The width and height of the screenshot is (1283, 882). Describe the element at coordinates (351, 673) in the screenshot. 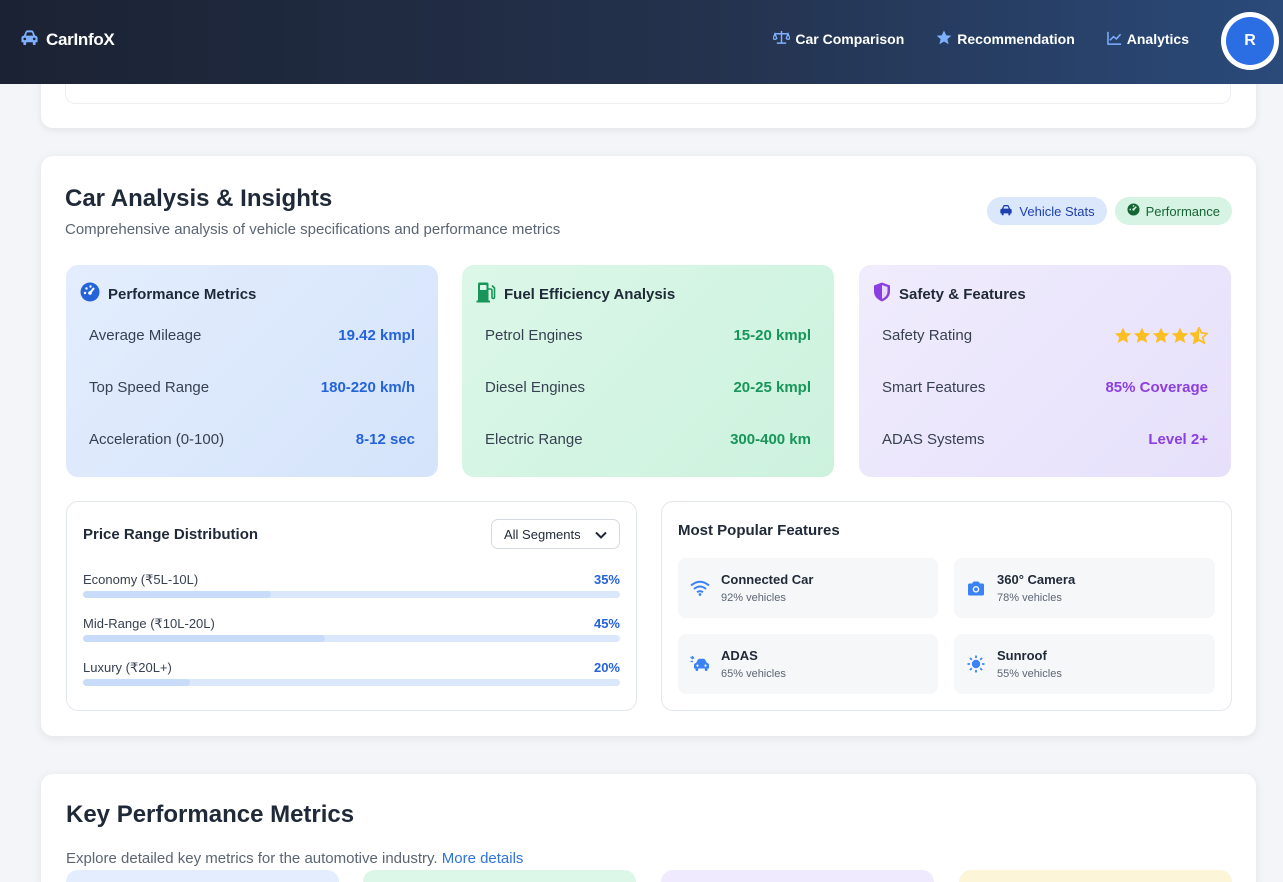

I see `price-row: Luxury (₹20L+) 20%` at that location.